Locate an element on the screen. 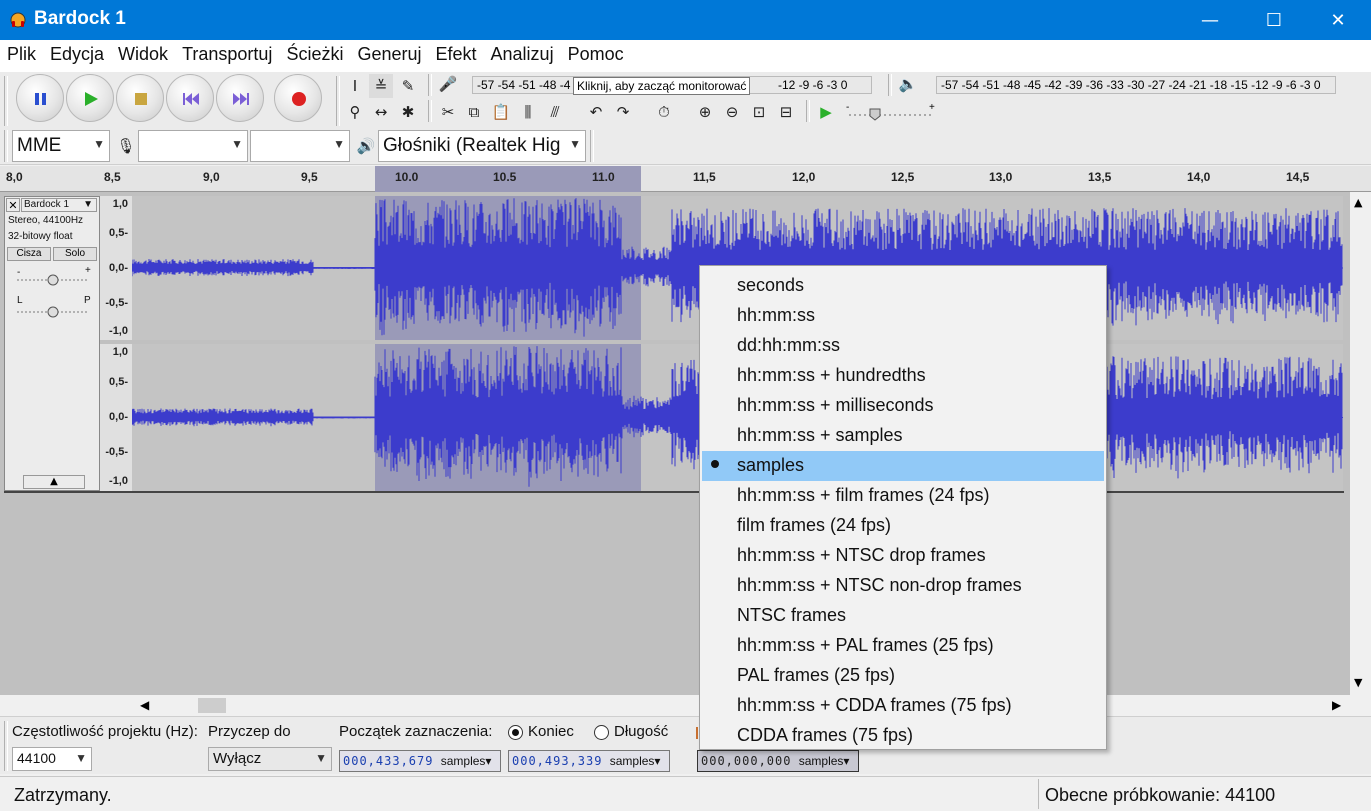 The height and width of the screenshot is (811, 1371). time-format-option: hh:mm:ss is located at coordinates (903, 316).